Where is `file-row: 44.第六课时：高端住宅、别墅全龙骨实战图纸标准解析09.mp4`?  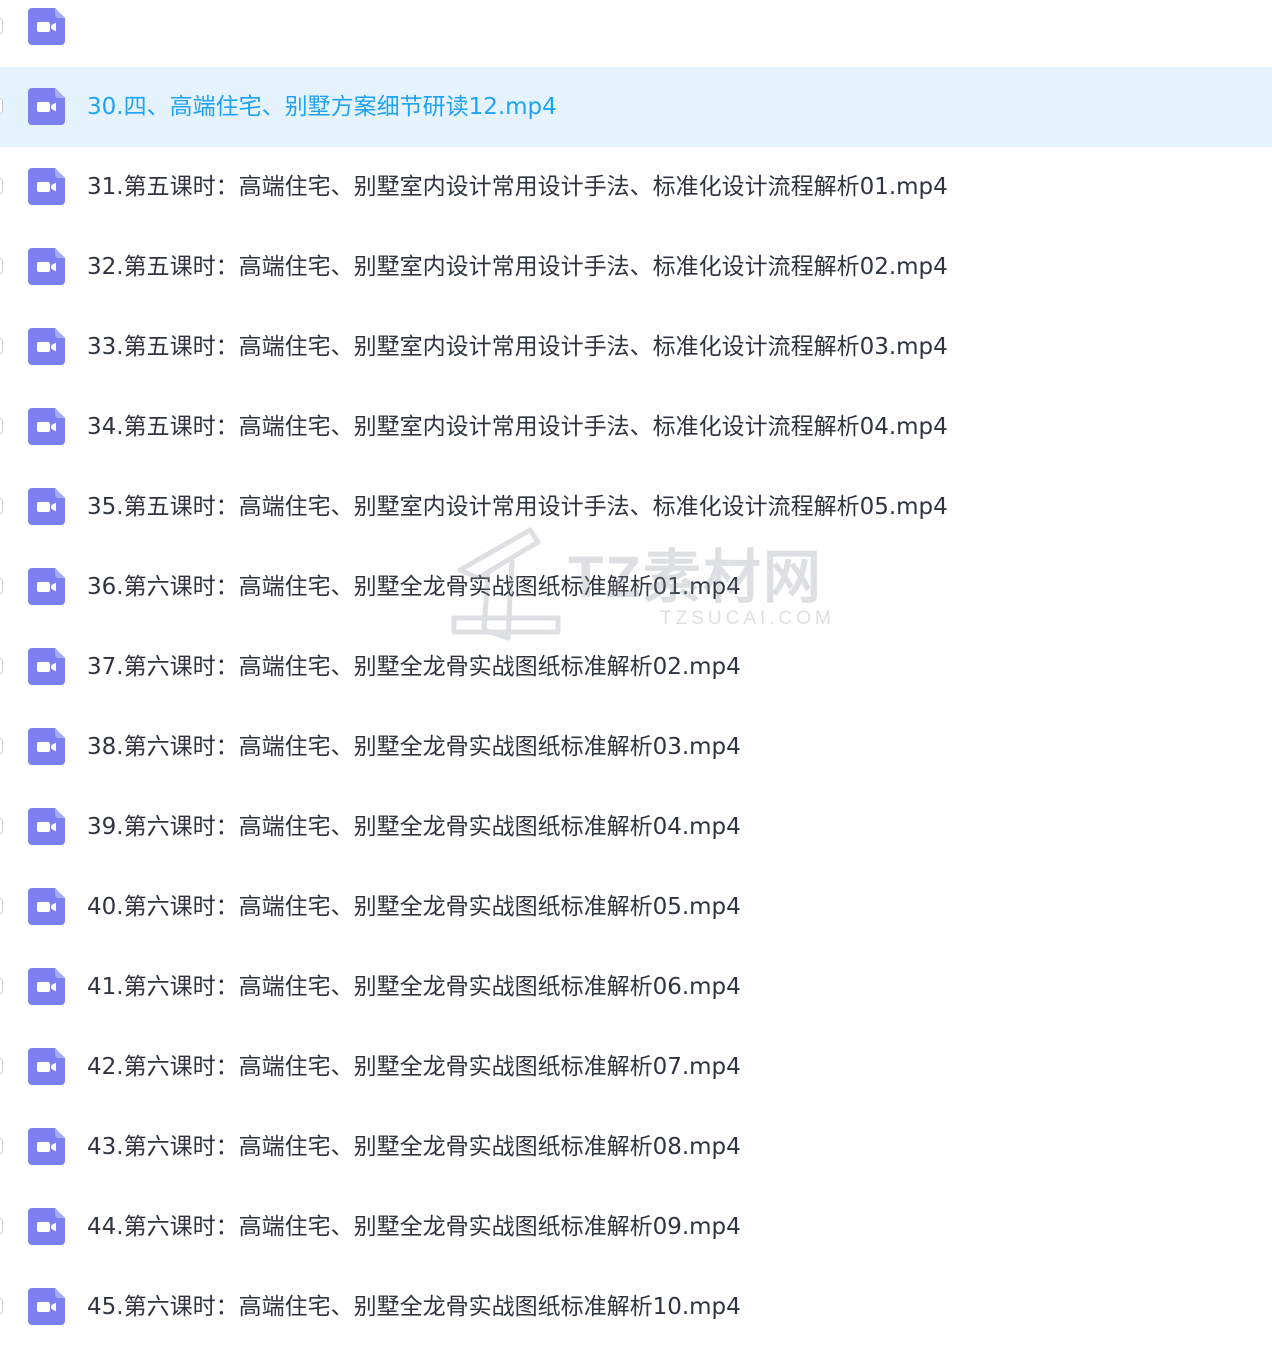
file-row: 44.第六课时：高端住宅、别墅全龙骨实战图纸标准解析09.mp4 is located at coordinates (636, 1227).